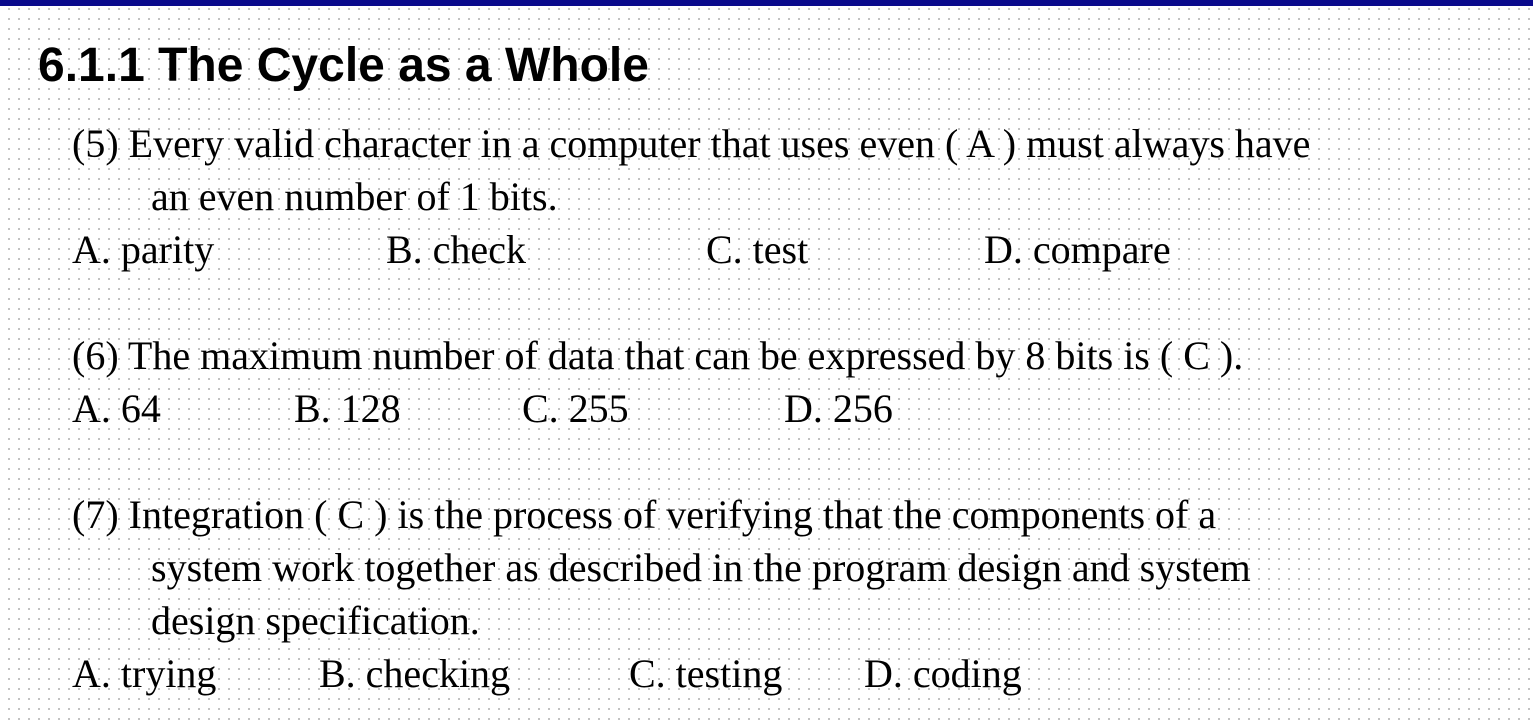 Image resolution: width=1533 pixels, height=724 pixels. Describe the element at coordinates (143, 249) in the screenshot. I see `question-5-option-a: A. parity` at that location.